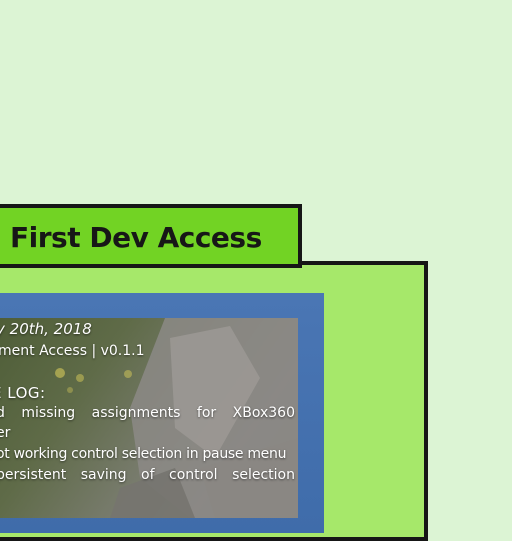 This screenshot has width=512, height=541. Describe the element at coordinates (23, 393) in the screenshot. I see `changelog-heading: E LOG:` at that location.